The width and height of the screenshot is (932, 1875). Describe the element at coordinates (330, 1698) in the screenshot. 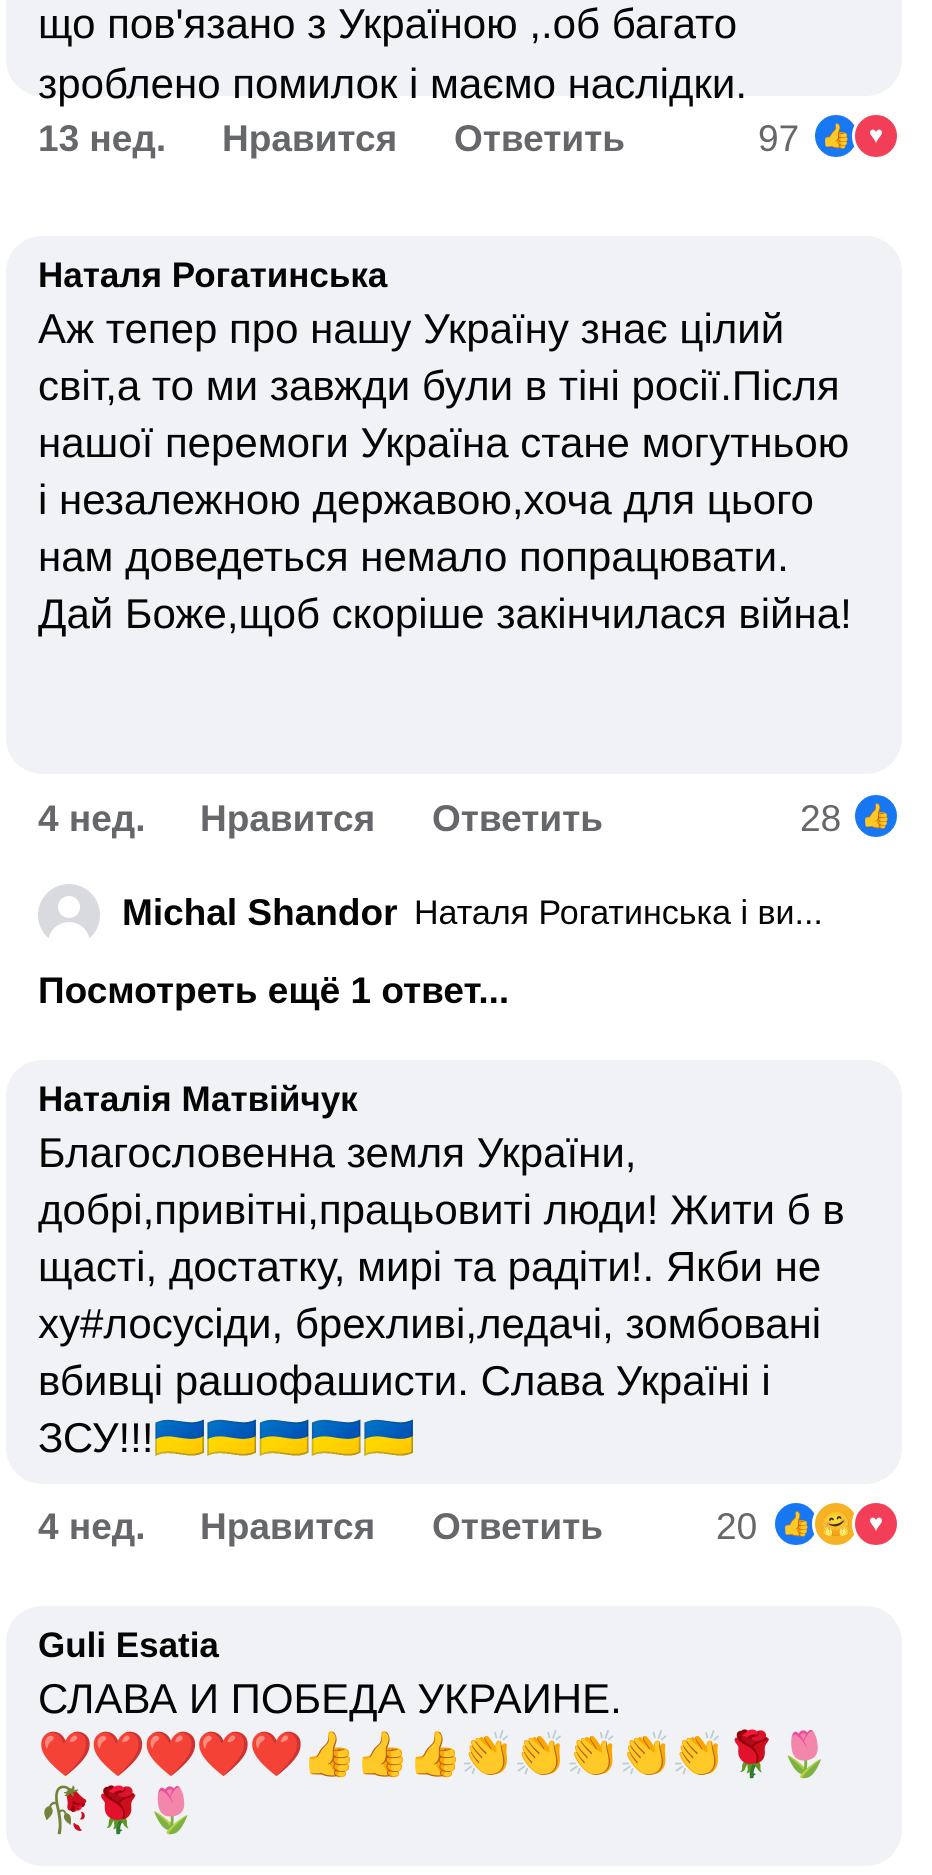

I see `comment-text: СЛАВА И ПОБЕДА УКРАИНЕ.` at that location.